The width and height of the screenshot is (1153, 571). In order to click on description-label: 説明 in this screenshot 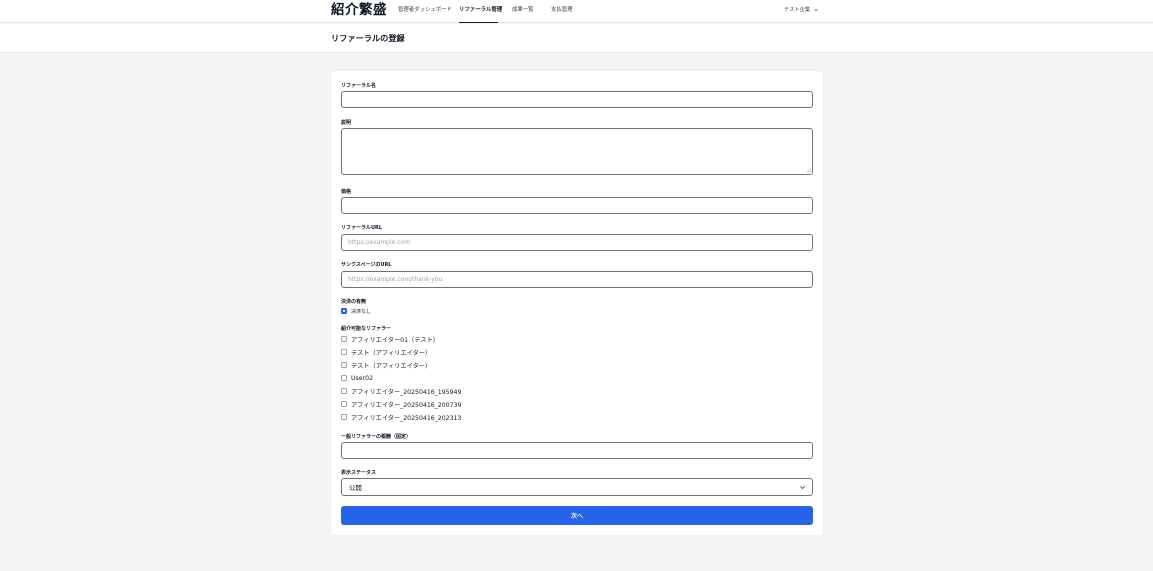, I will do `click(346, 123)`.